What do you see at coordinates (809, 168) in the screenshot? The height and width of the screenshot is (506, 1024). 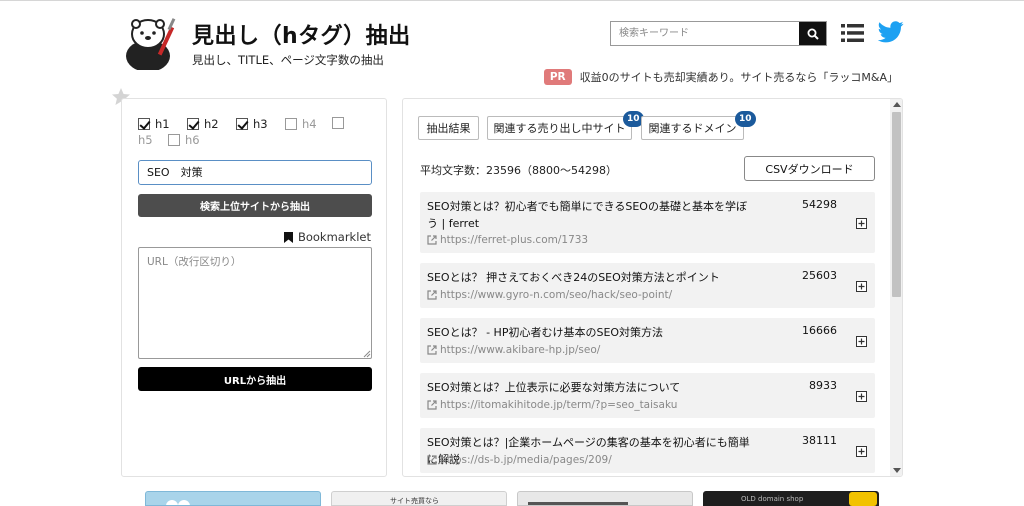 I see `csv-download-button: CSVダウンロード` at bounding box center [809, 168].